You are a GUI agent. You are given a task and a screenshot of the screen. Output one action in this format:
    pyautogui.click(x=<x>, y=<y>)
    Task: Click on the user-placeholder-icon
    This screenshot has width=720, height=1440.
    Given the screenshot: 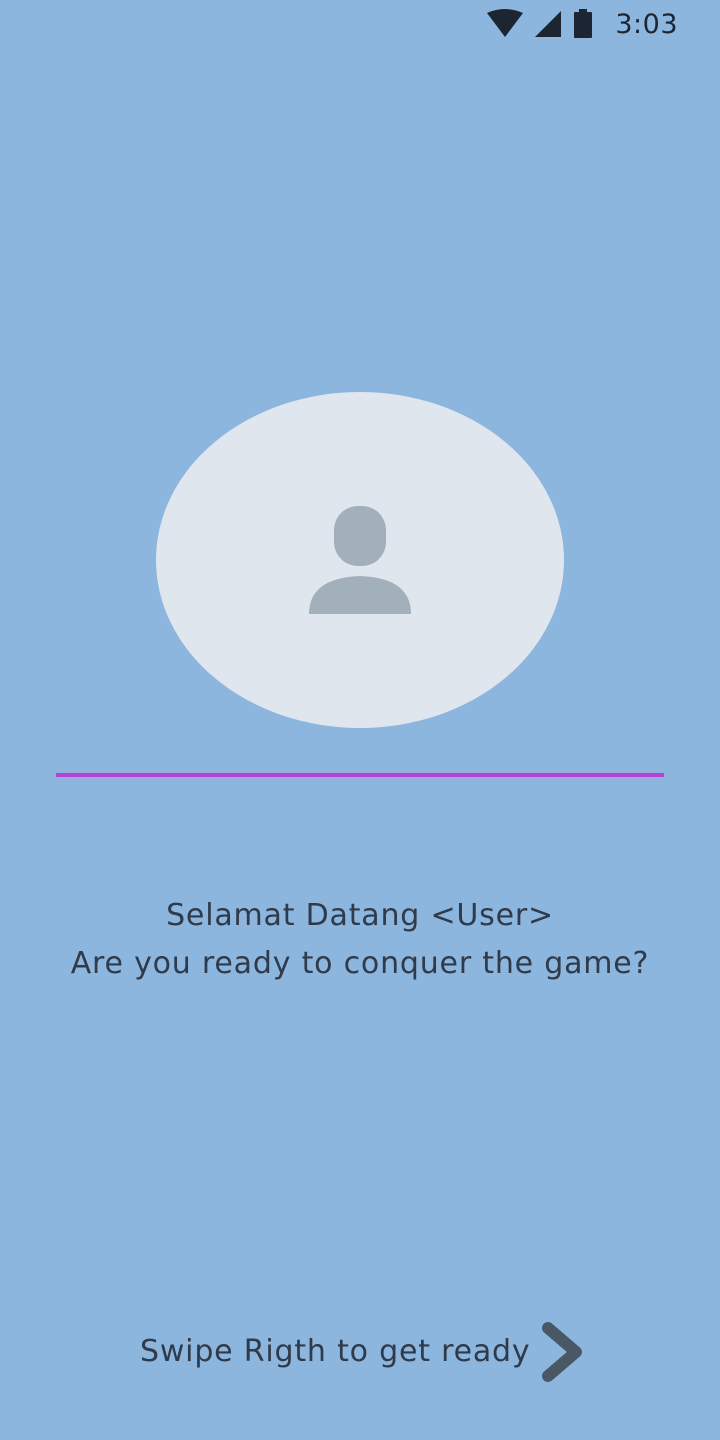 What is the action you would take?
    pyautogui.click(x=360, y=560)
    